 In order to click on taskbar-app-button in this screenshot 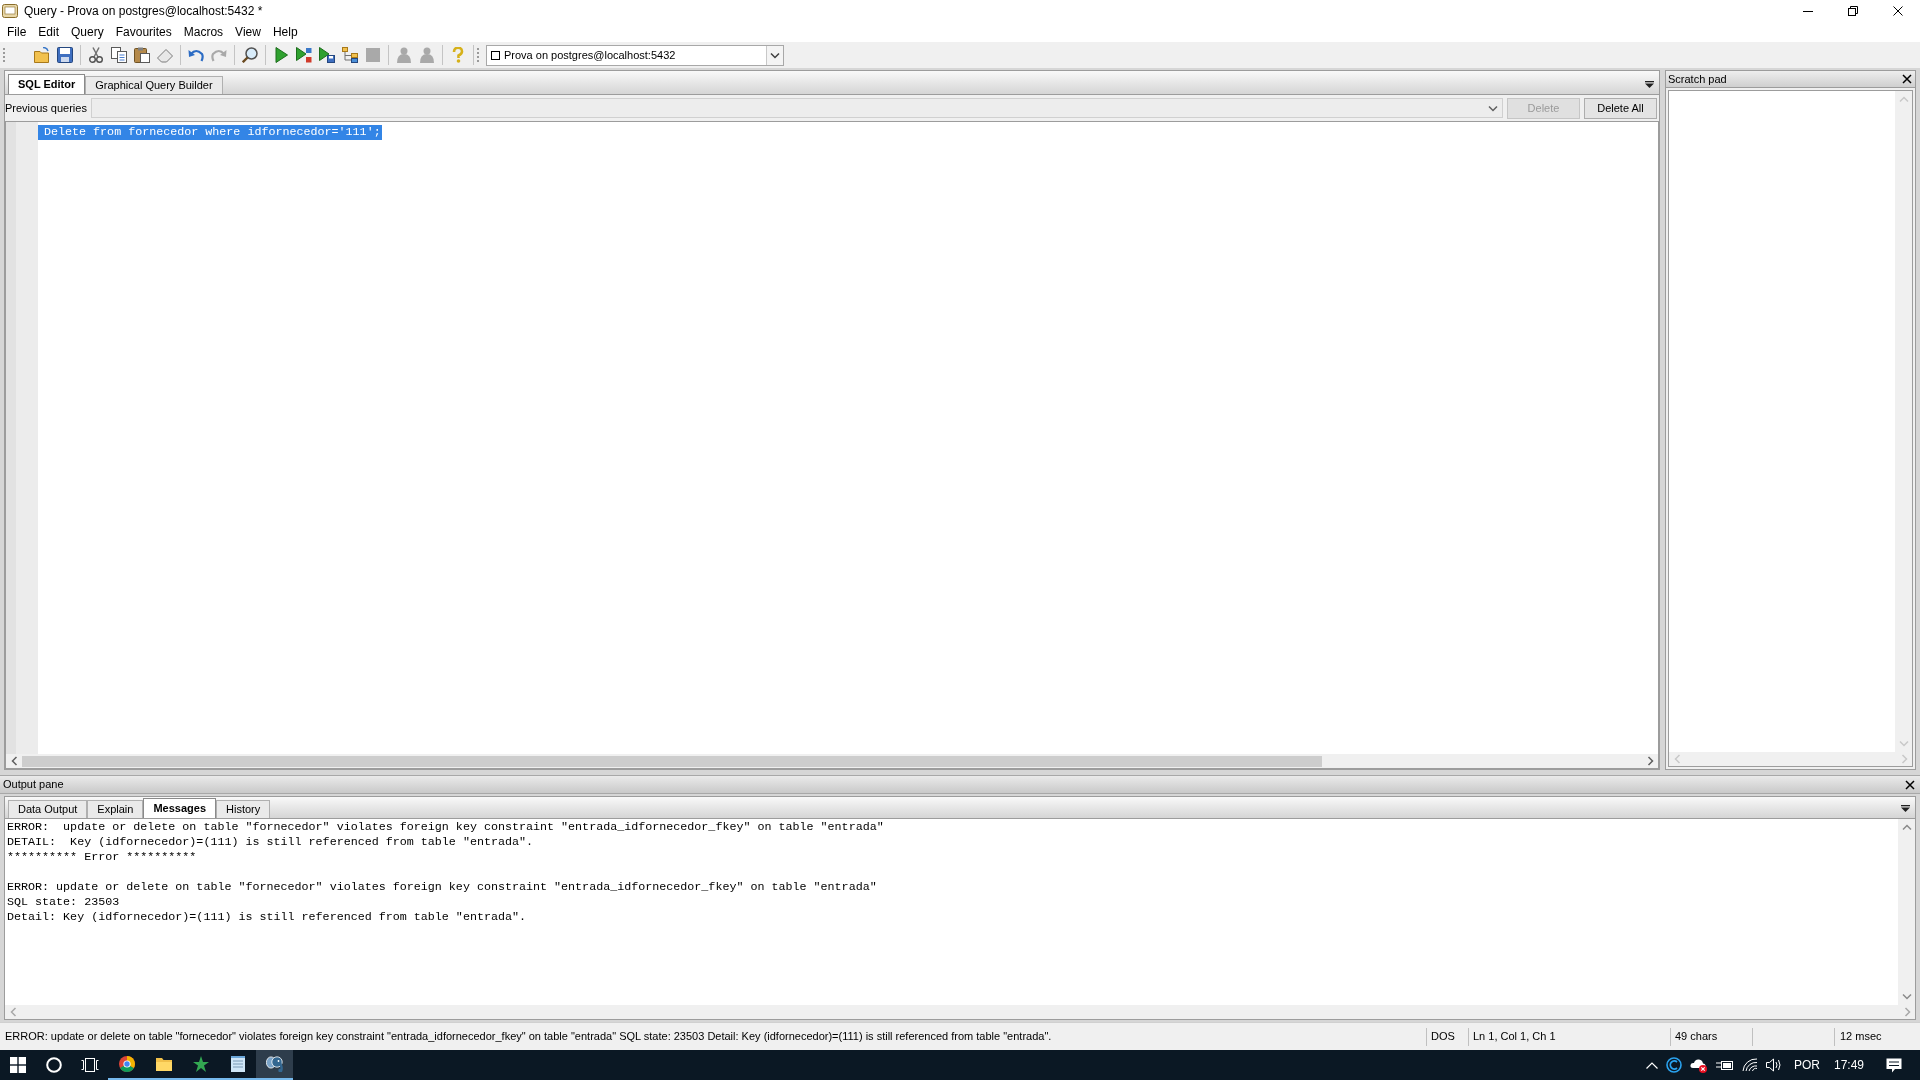, I will do `click(274, 1065)`.